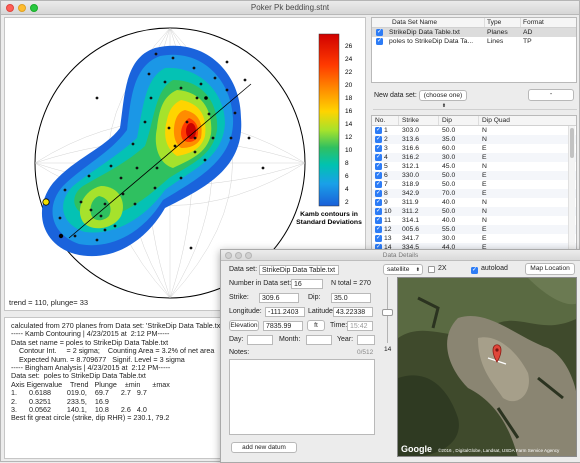  Describe the element at coordinates (474, 229) in the screenshot. I see `data-row: ✓ 12 005.6 55.0 E` at that location.